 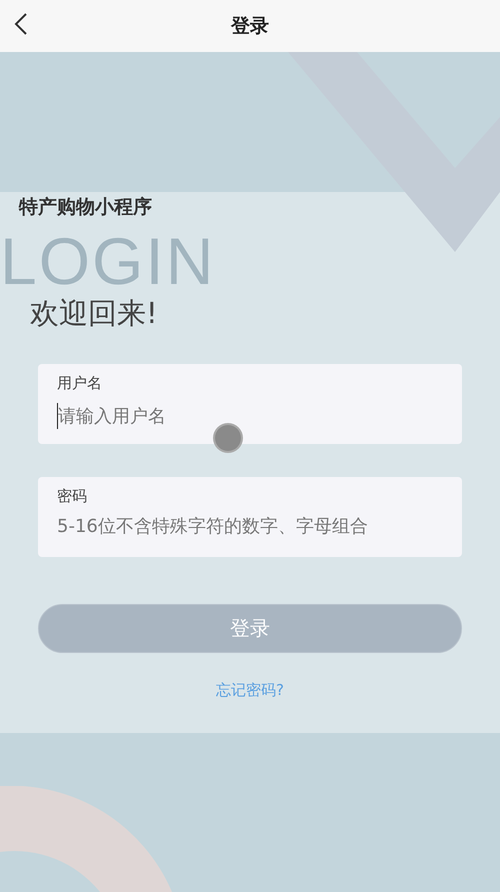 What do you see at coordinates (94, 313) in the screenshot?
I see `welcome-heading: 欢迎回来!` at bounding box center [94, 313].